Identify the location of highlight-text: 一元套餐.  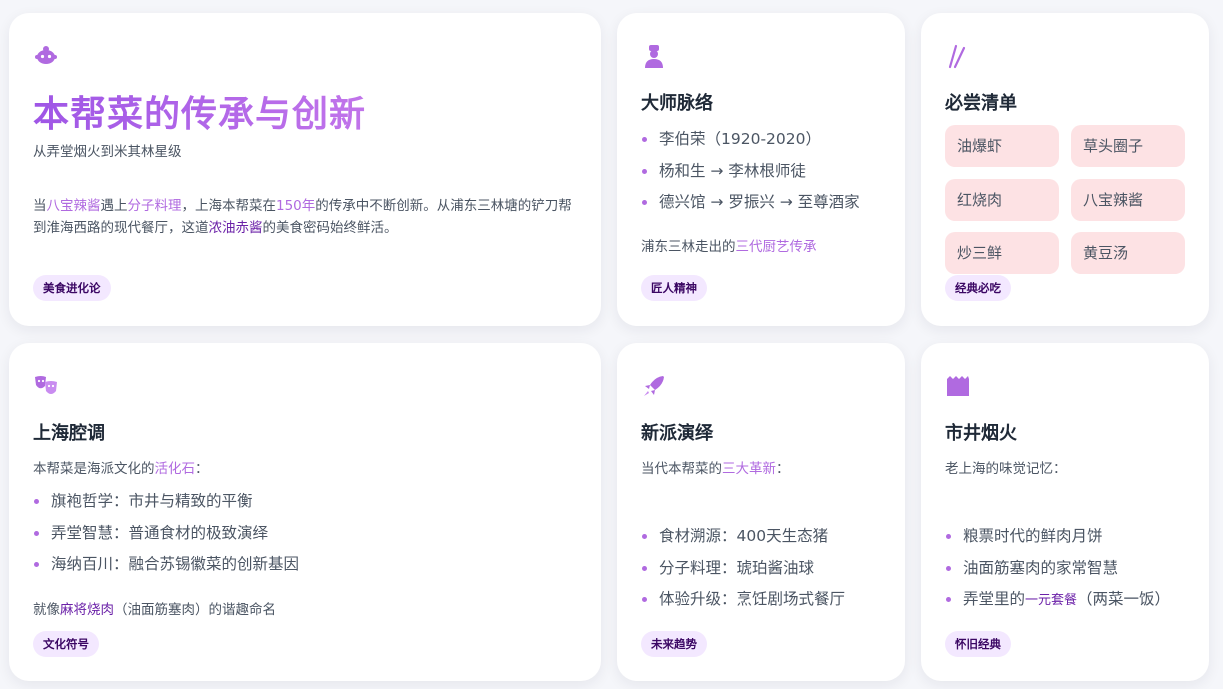
(1051, 600).